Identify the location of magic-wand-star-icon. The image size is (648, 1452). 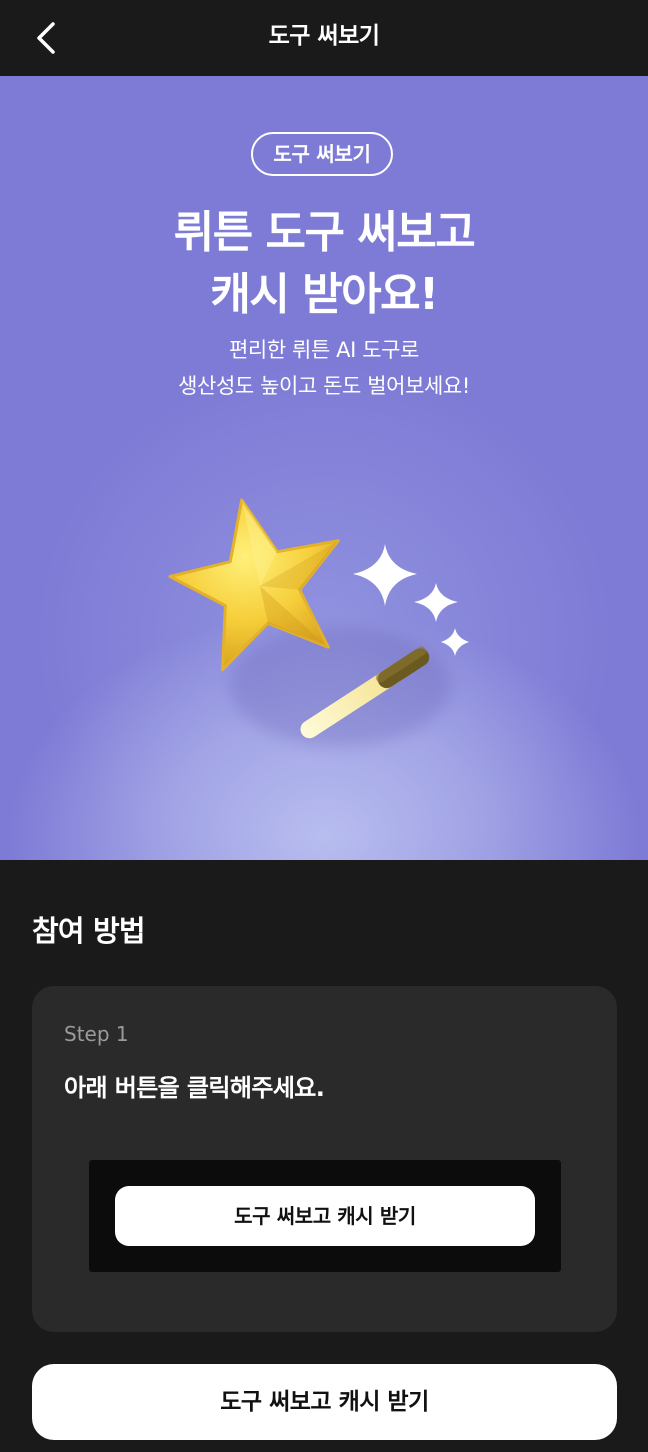
(318, 622).